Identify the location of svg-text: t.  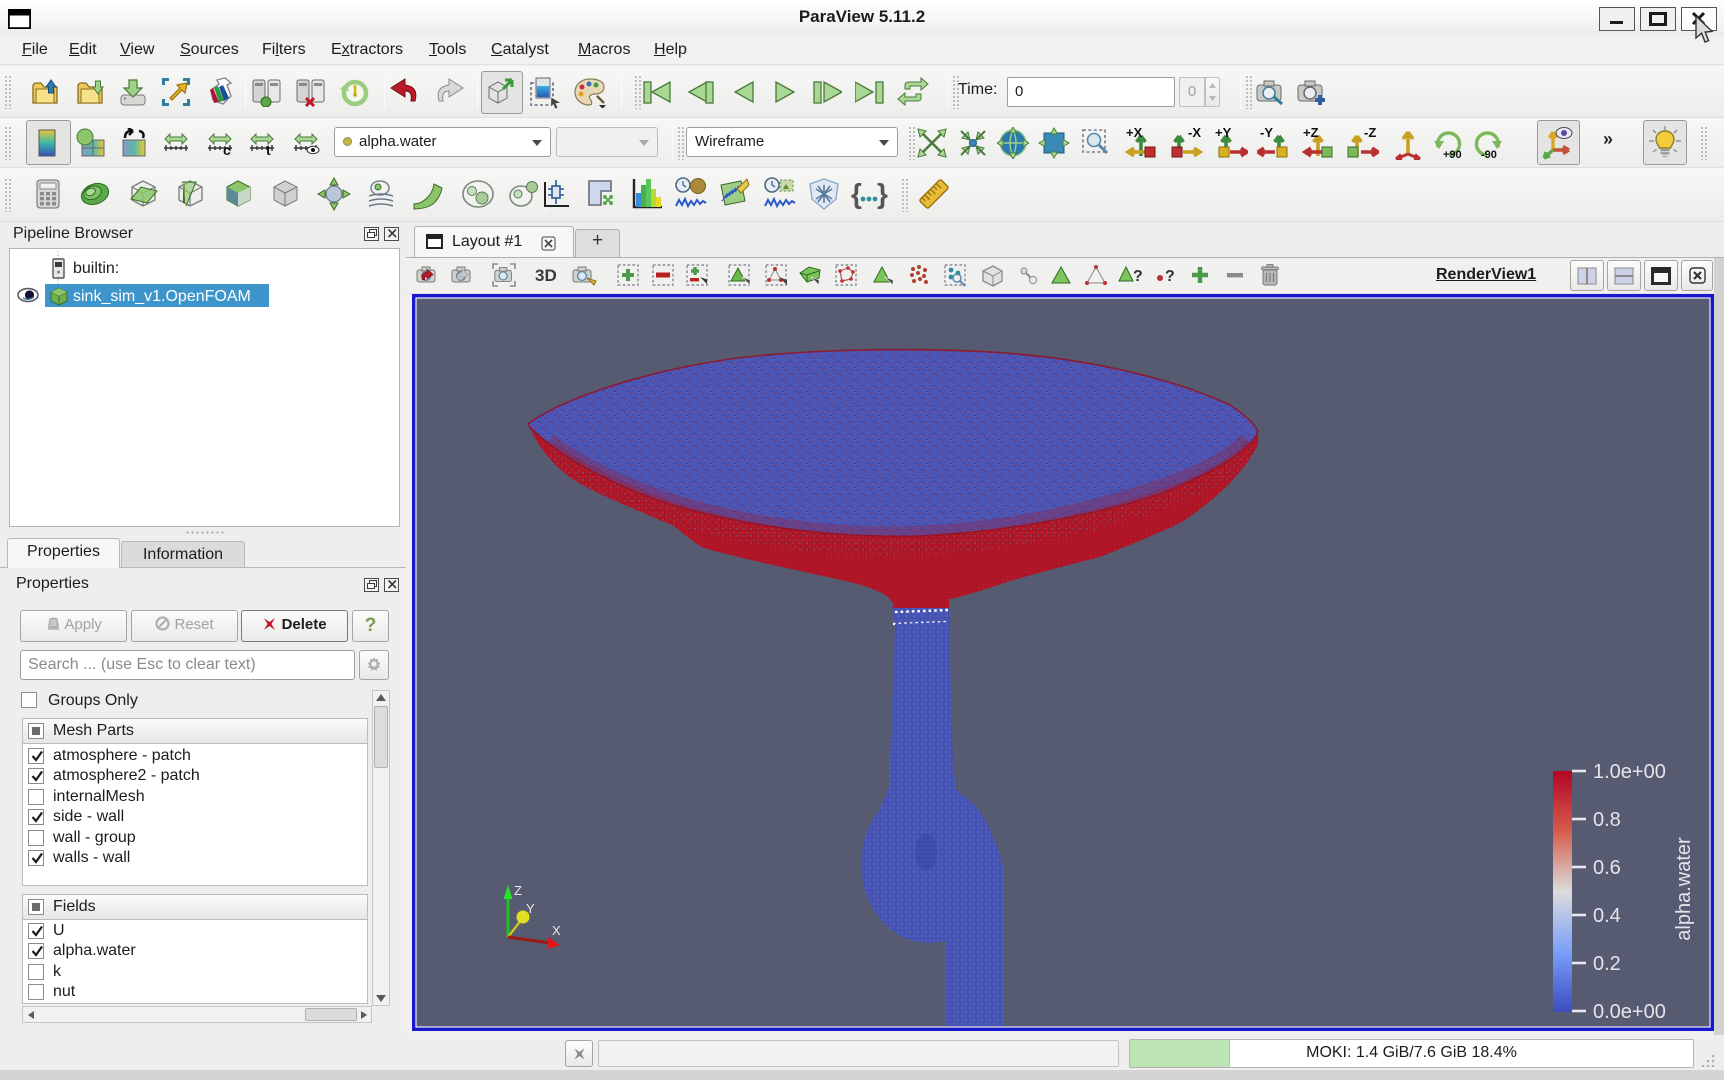
(268, 148).